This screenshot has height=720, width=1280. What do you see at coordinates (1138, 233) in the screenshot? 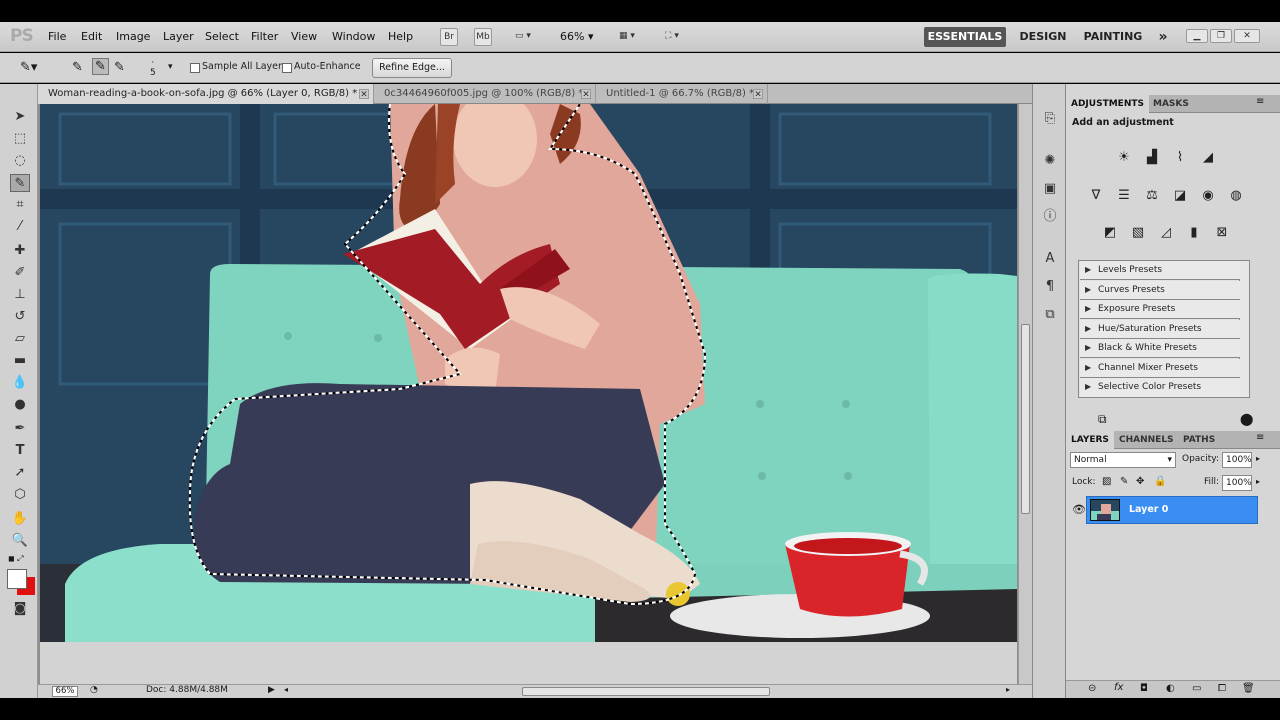
I see `posterize-icon: ▧` at bounding box center [1138, 233].